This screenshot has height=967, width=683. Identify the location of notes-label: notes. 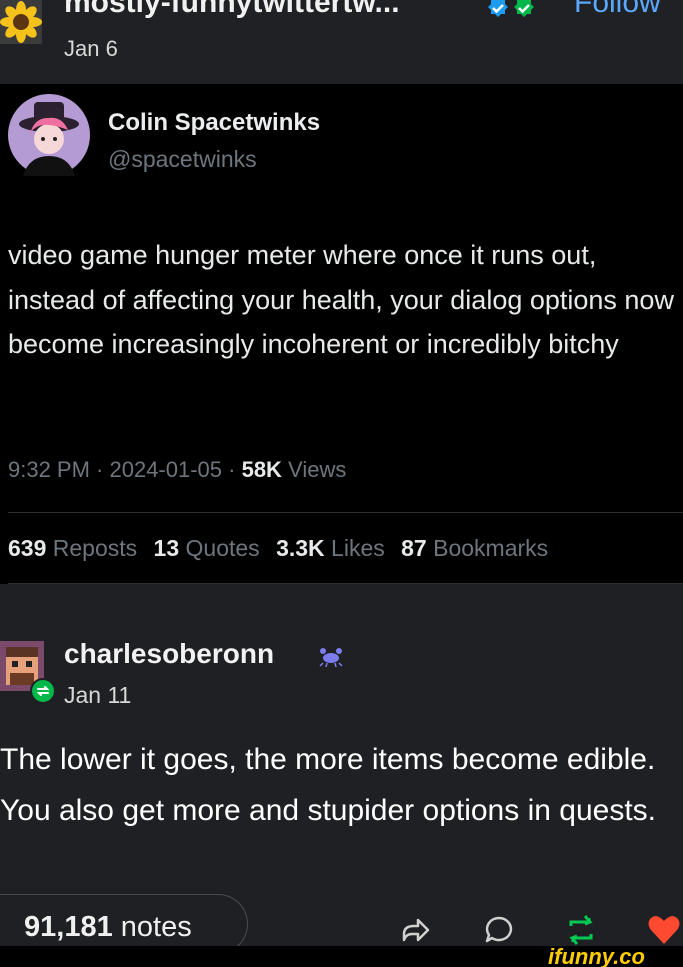
(152, 927).